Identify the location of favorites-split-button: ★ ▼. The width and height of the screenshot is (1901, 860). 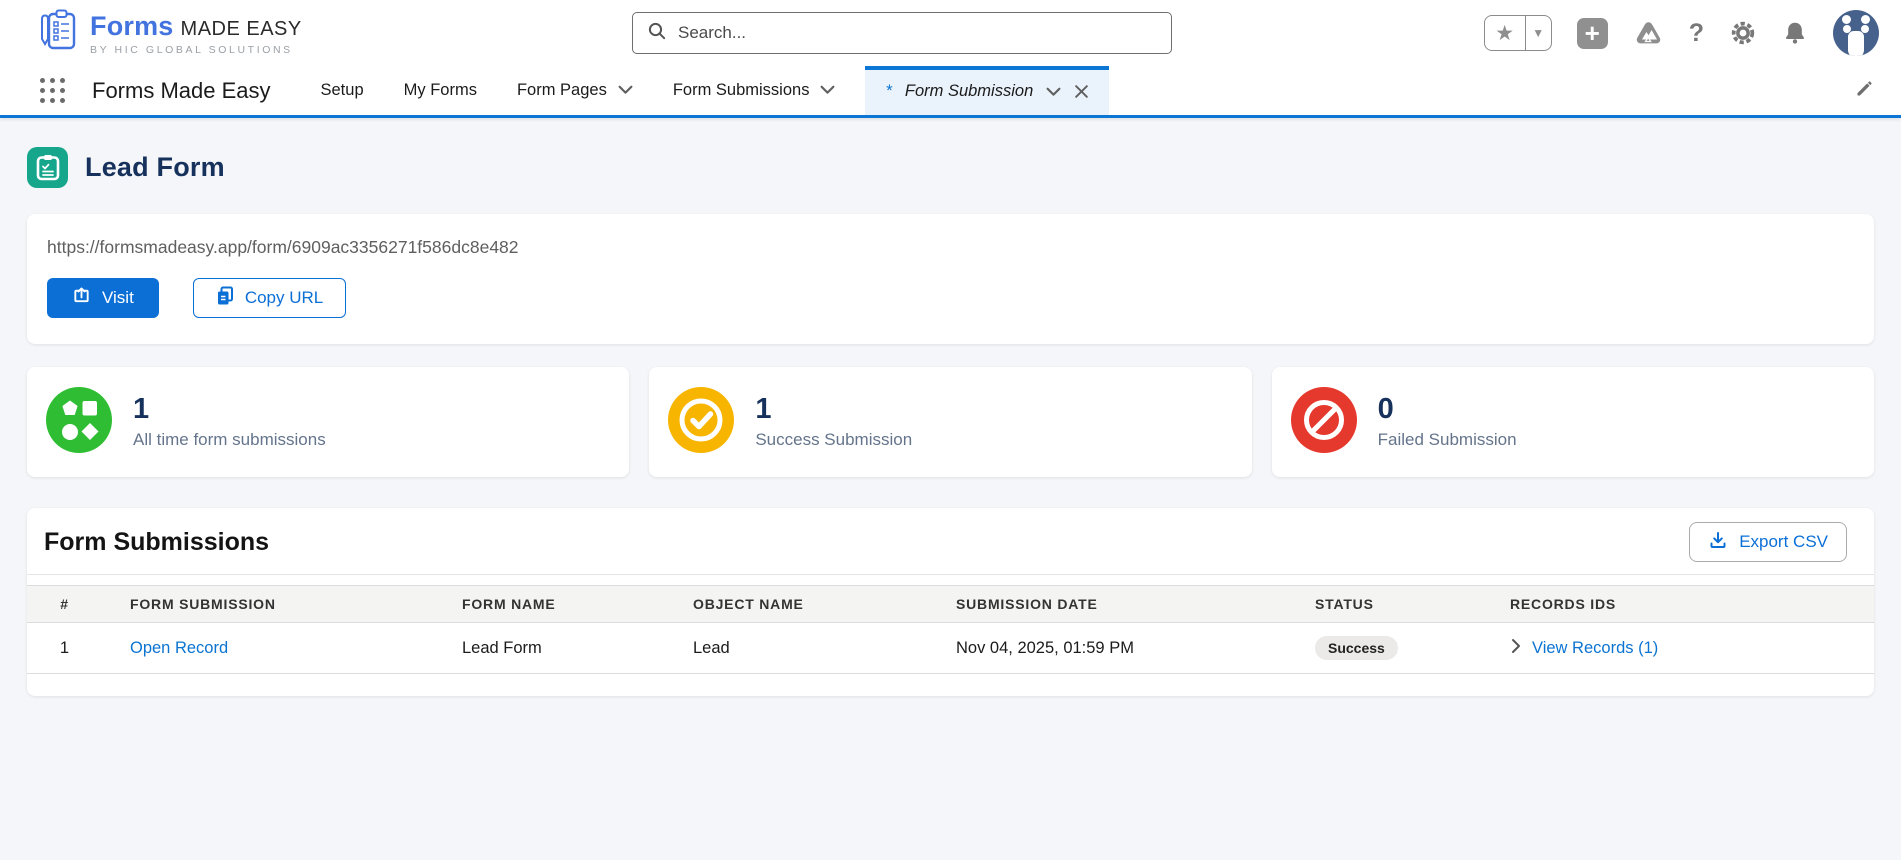
(1517, 33).